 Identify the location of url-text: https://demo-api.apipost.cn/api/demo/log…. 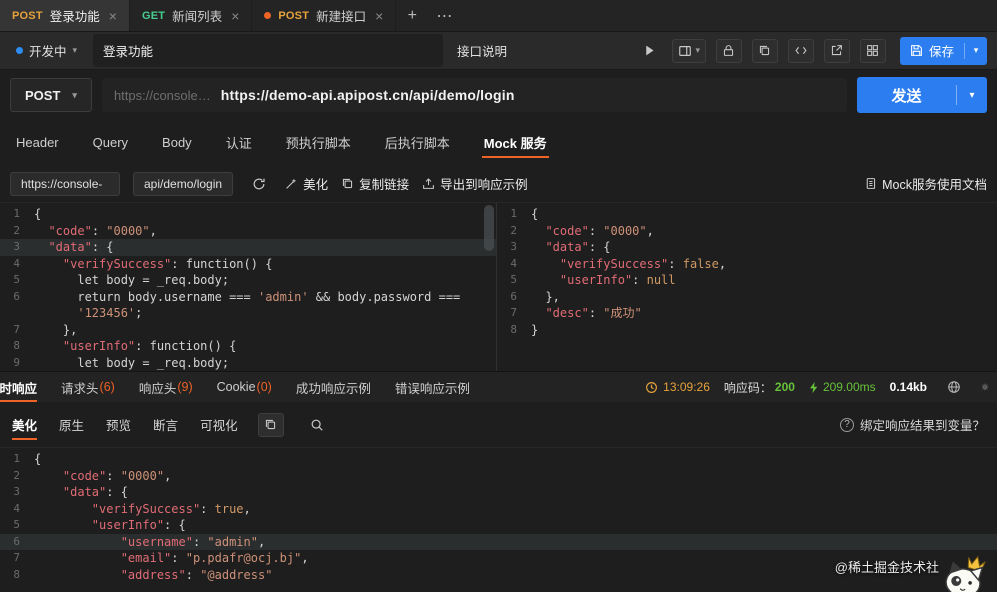
(367, 95).